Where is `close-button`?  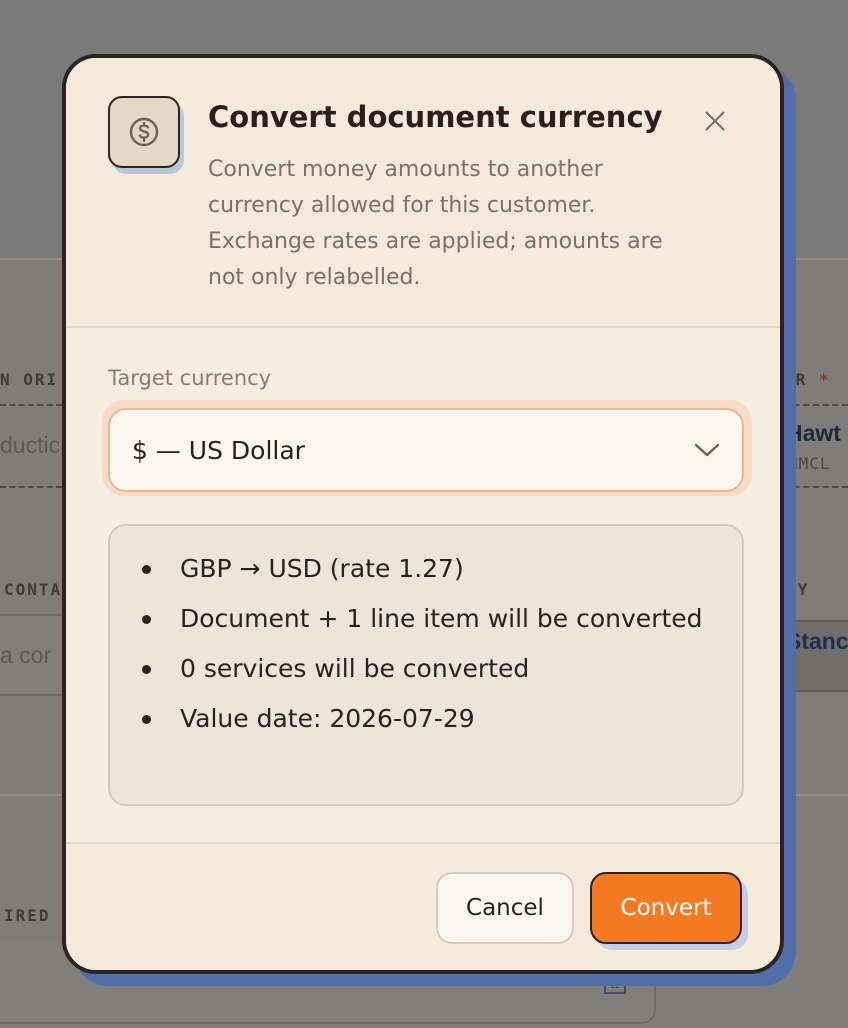
close-button is located at coordinates (715, 121).